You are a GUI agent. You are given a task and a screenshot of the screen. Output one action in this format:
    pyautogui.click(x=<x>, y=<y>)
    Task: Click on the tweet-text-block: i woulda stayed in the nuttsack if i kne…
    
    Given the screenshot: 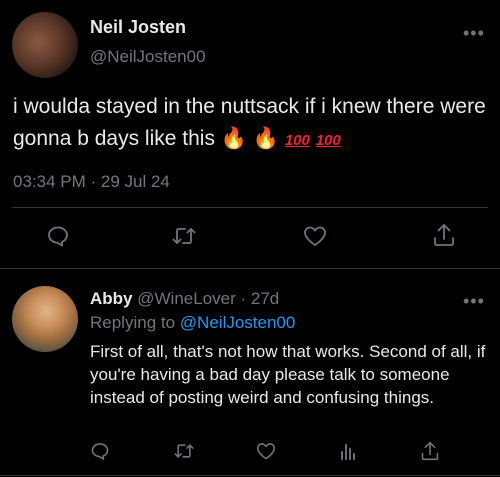 What is the action you would take?
    pyautogui.click(x=250, y=124)
    